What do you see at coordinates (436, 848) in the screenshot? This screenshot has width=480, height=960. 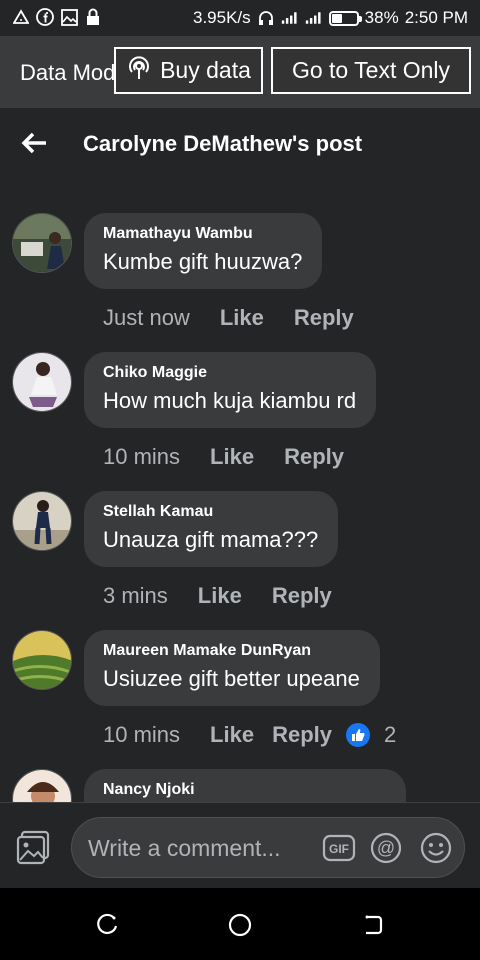 I see `emoji-icon` at bounding box center [436, 848].